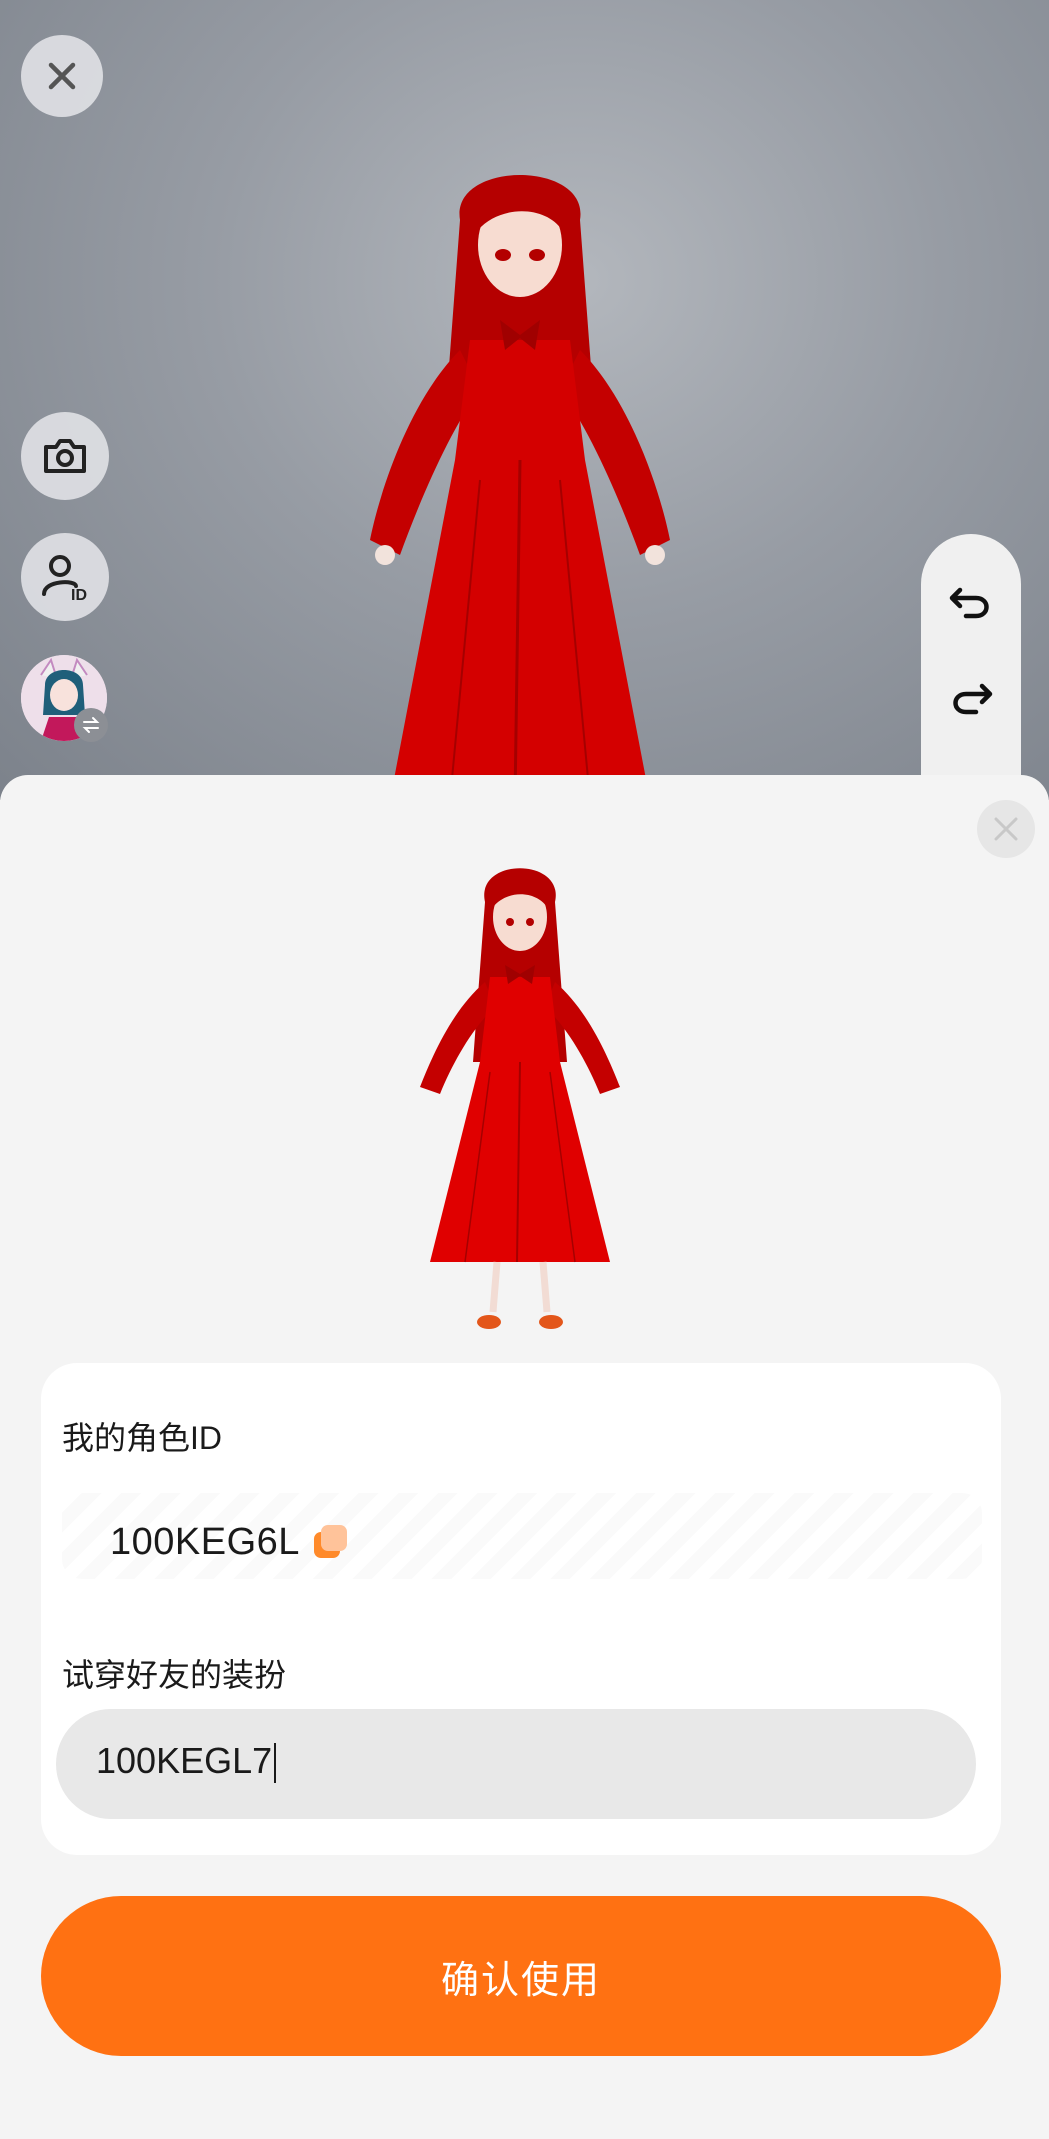 The width and height of the screenshot is (1049, 2139). I want to click on avatar-id-icon: ID, so click(64, 579).